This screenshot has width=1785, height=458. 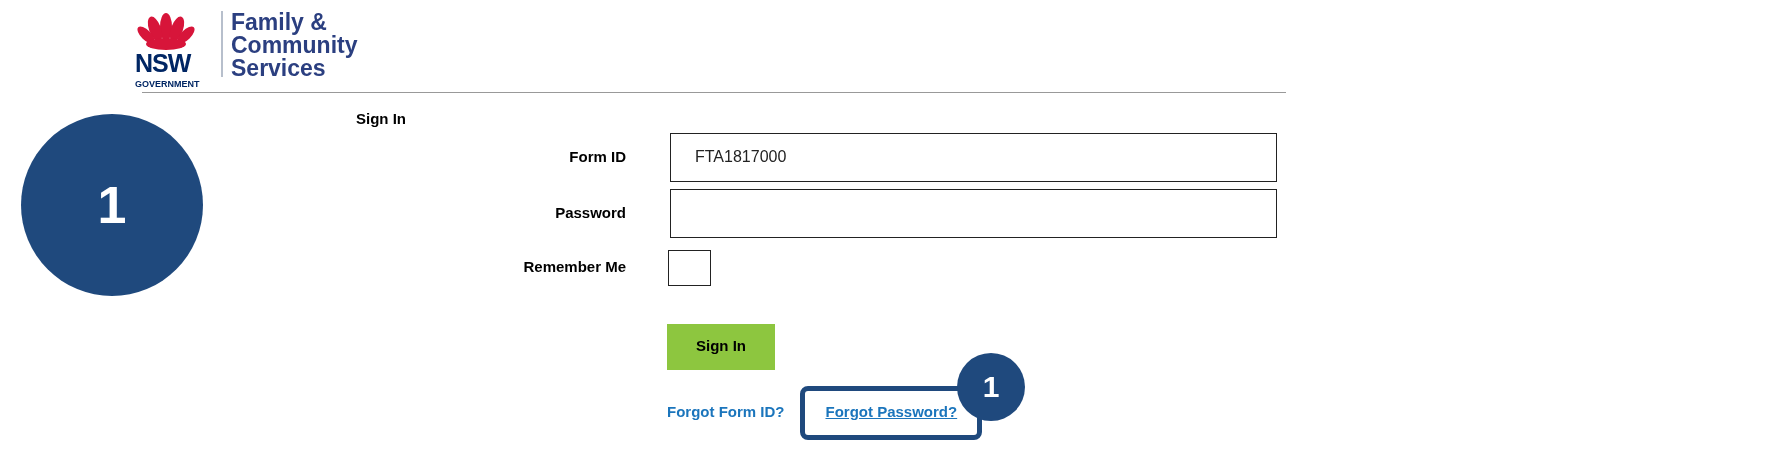 I want to click on logo-text: Services, so click(x=278, y=68).